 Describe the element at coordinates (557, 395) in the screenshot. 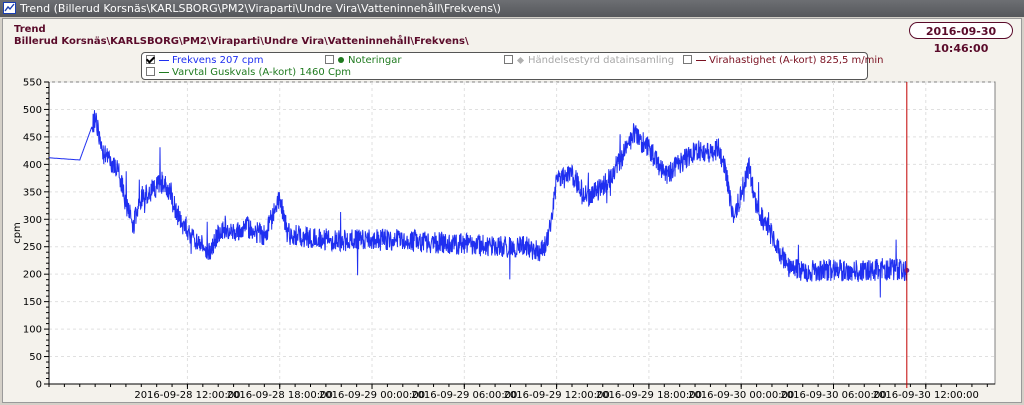

I see `x-tick-label: 2016-09-29 12:00:00` at that location.